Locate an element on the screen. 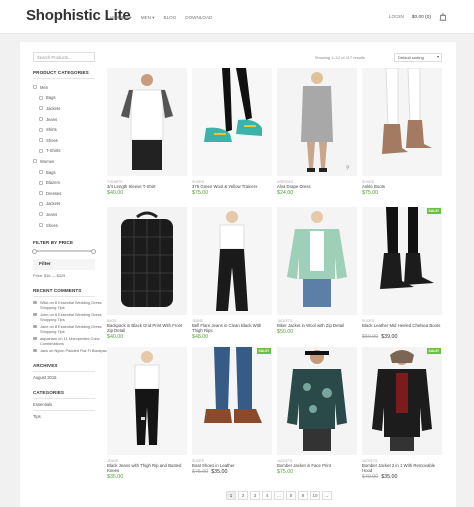 The width and height of the screenshot is (474, 507). archive-link: August 2015 is located at coordinates (73, 377).